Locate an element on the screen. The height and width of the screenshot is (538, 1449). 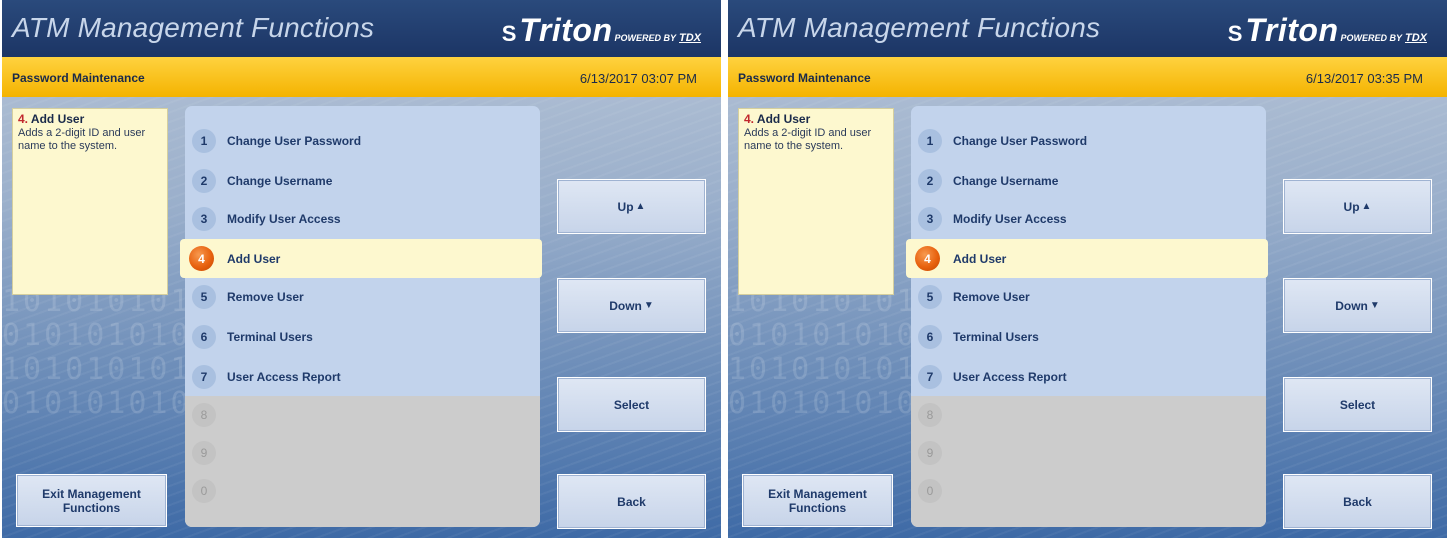
datetime: 6/13/2017 03:35 PM is located at coordinates (1364, 78).